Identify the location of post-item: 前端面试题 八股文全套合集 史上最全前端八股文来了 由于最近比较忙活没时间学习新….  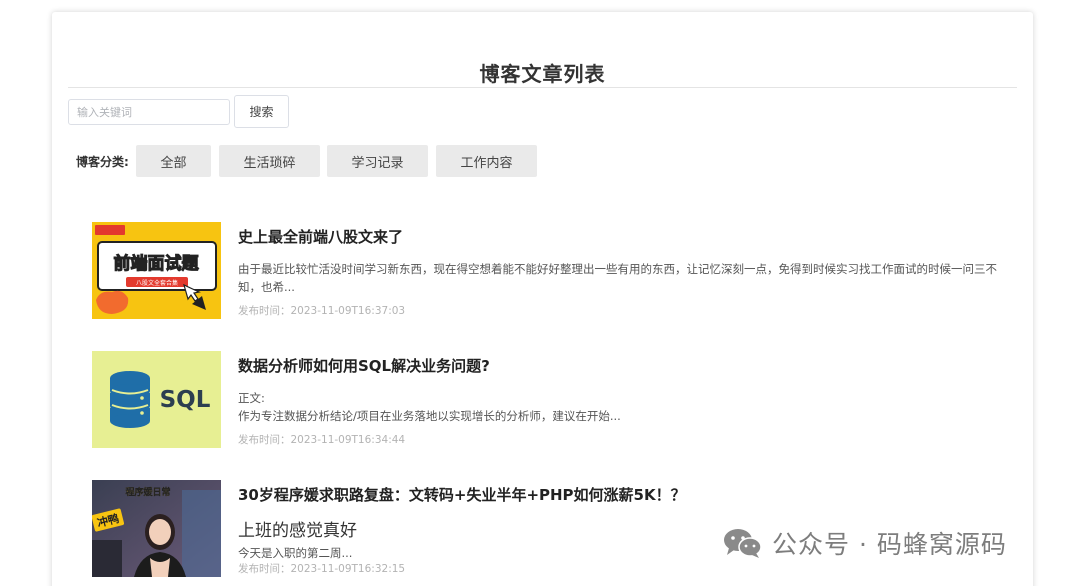
(552, 271).